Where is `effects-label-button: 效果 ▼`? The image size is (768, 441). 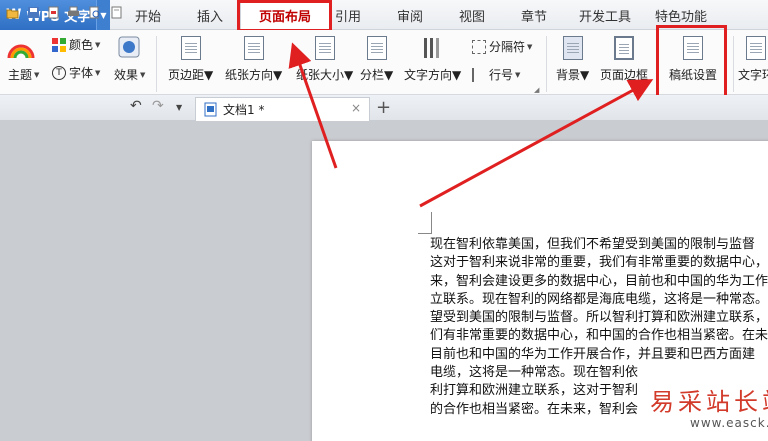
effects-label-button: 效果 ▼ is located at coordinates (129, 74).